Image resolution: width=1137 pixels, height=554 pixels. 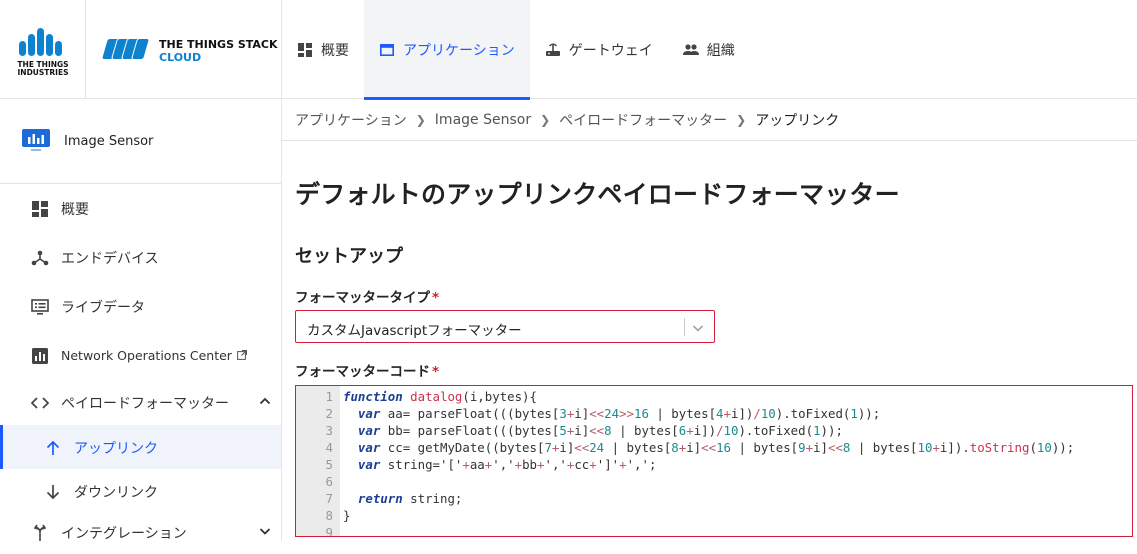 What do you see at coordinates (362, 298) in the screenshot?
I see `formatter-type-label-text: フォーマッタータイプ` at bounding box center [362, 298].